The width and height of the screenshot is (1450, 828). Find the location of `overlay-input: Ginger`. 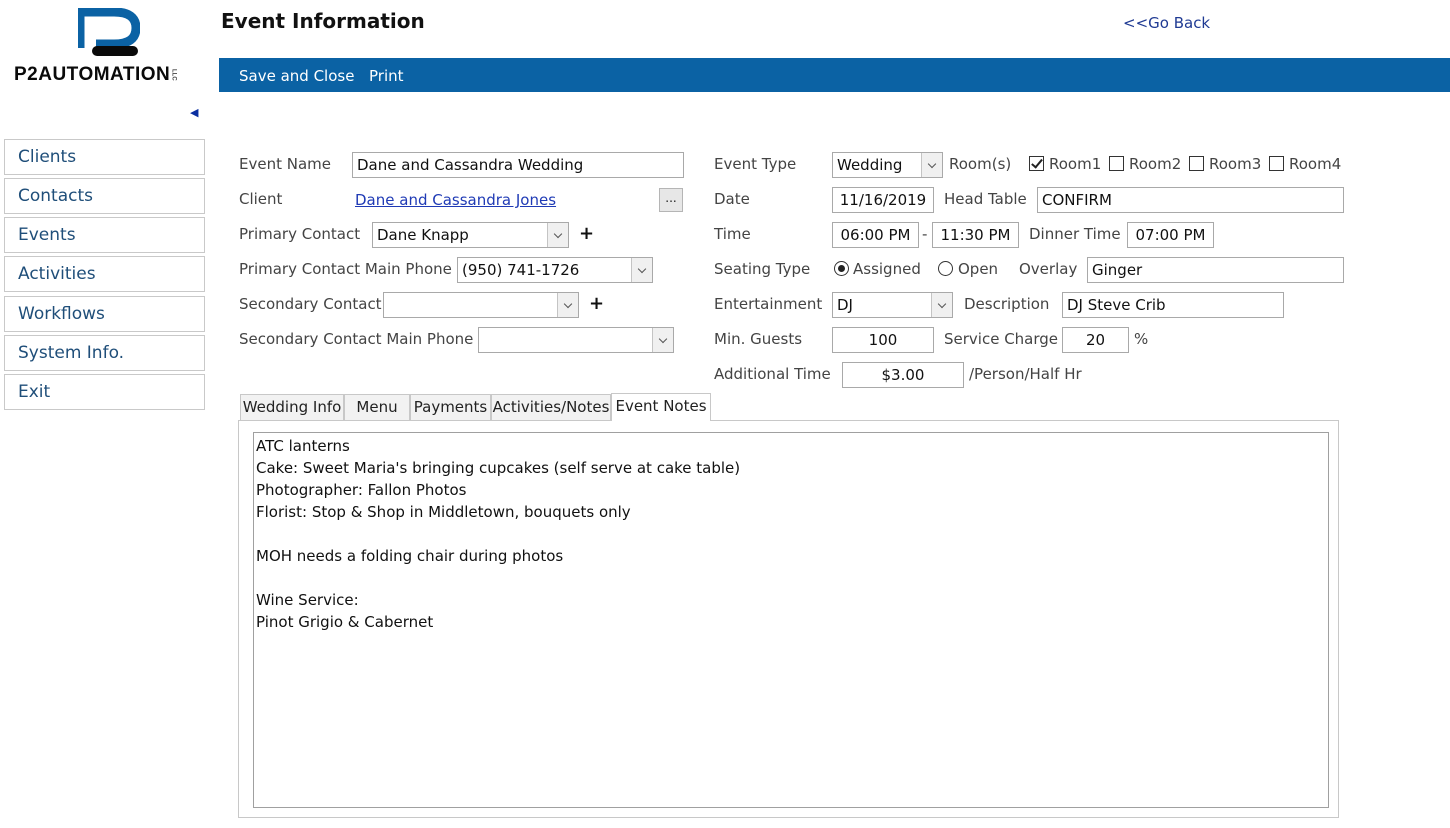

overlay-input: Ginger is located at coordinates (1215, 270).